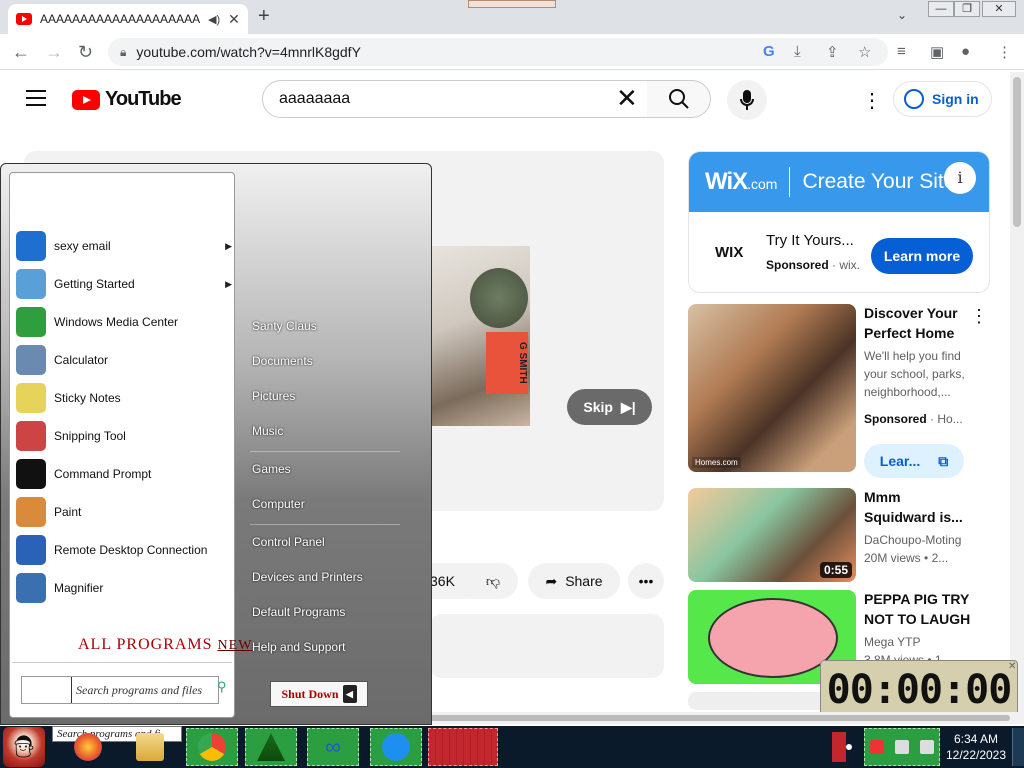 This screenshot has height=768, width=1024. I want to click on magnifier-search-icon: ⚲, so click(222, 687).